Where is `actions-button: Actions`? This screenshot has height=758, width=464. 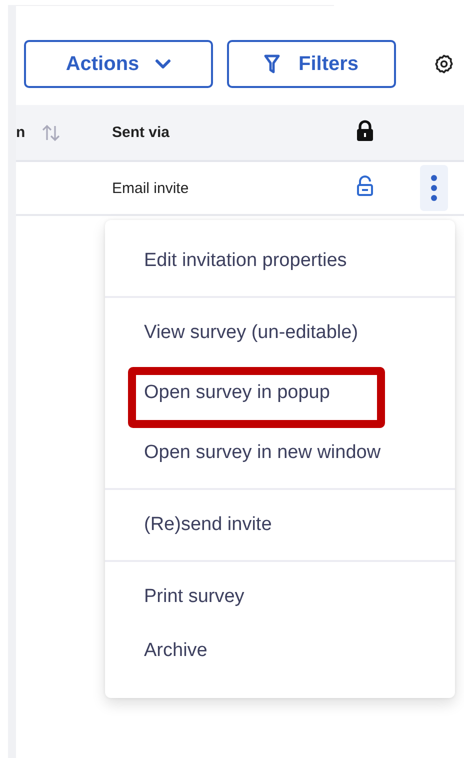 actions-button: Actions is located at coordinates (118, 64).